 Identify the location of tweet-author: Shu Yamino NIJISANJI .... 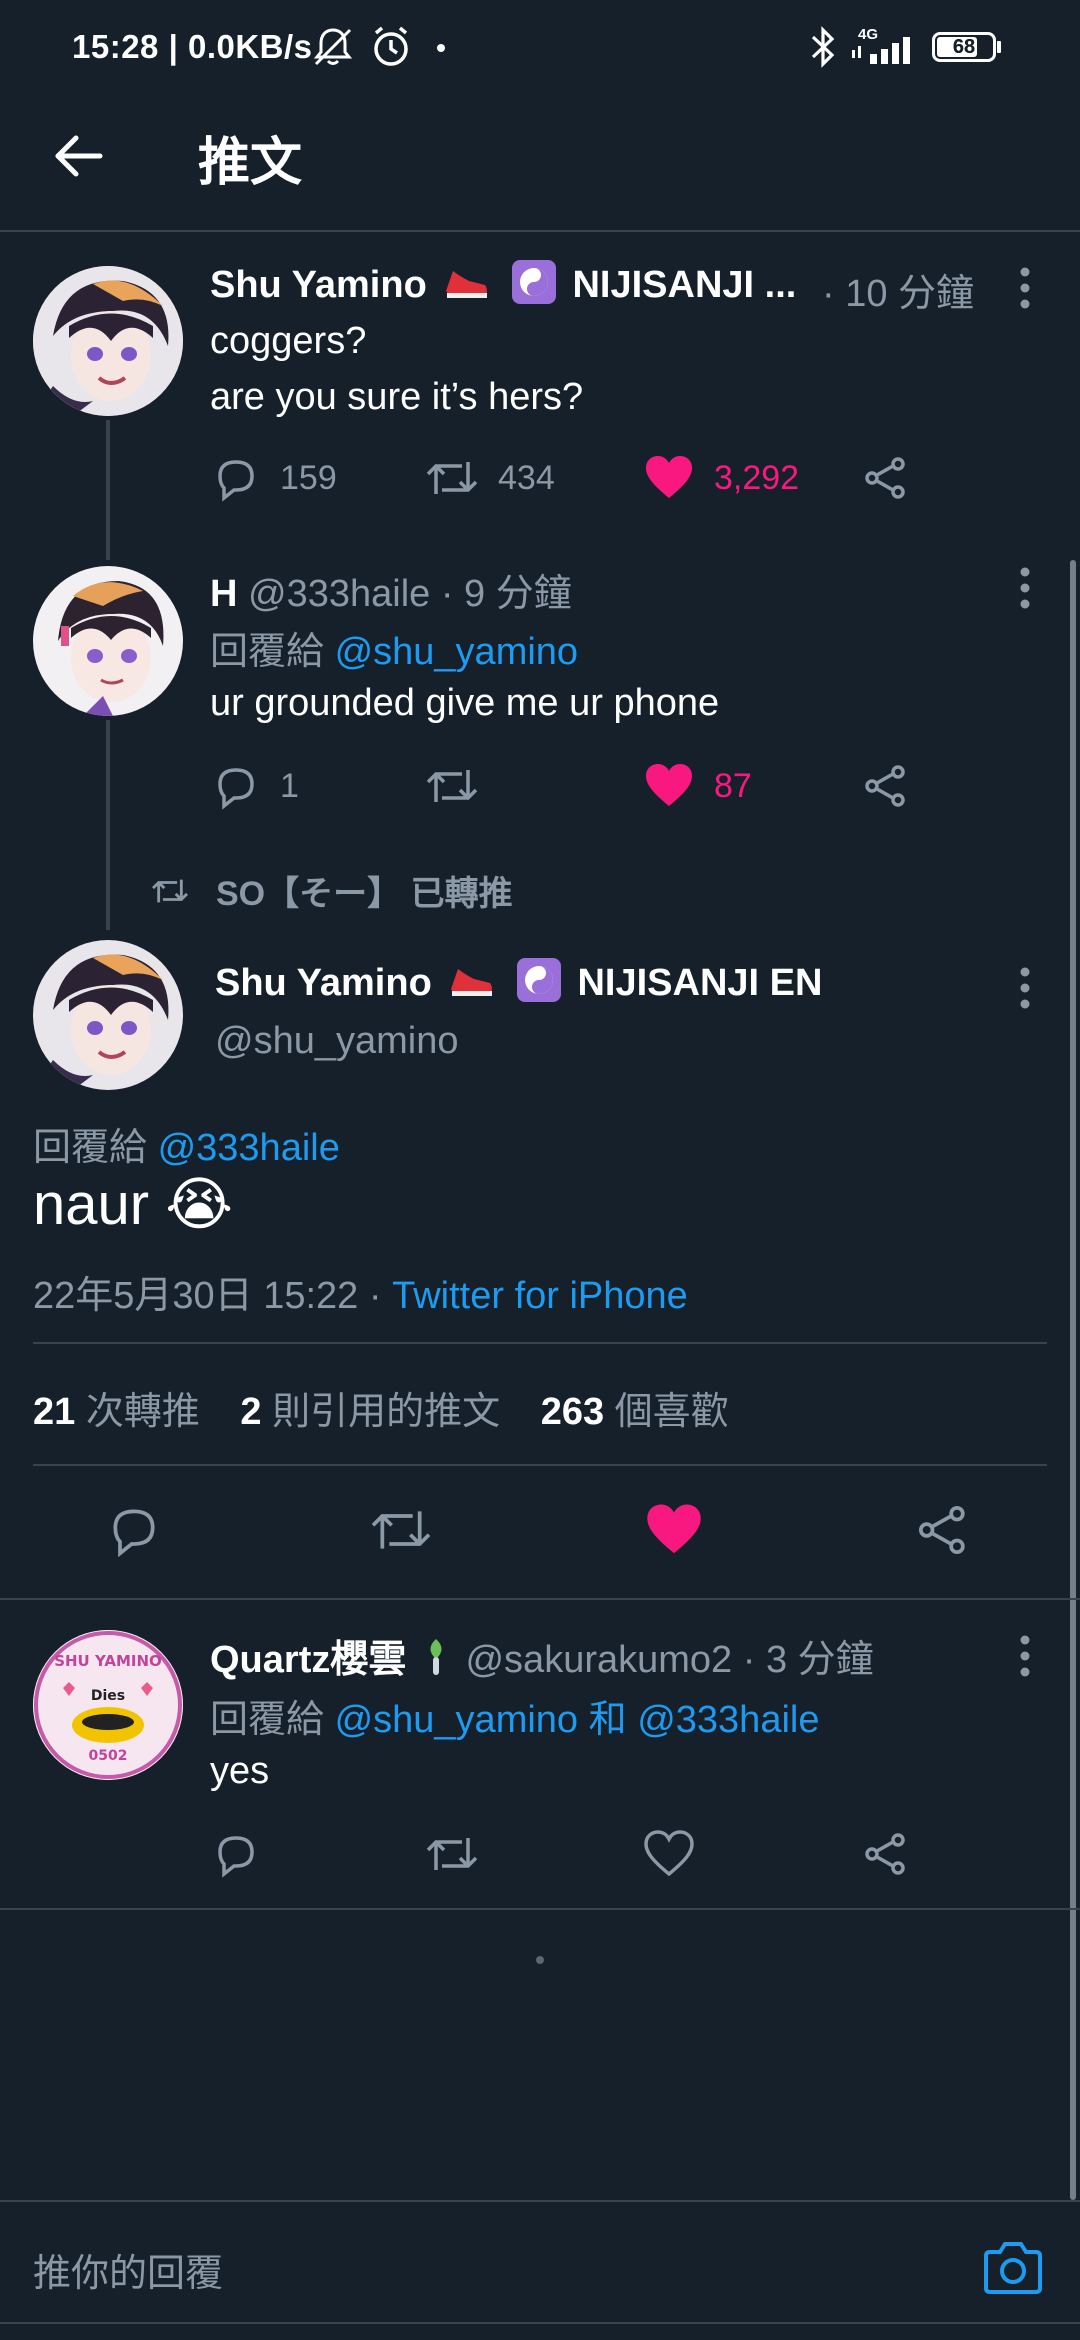
(503, 287).